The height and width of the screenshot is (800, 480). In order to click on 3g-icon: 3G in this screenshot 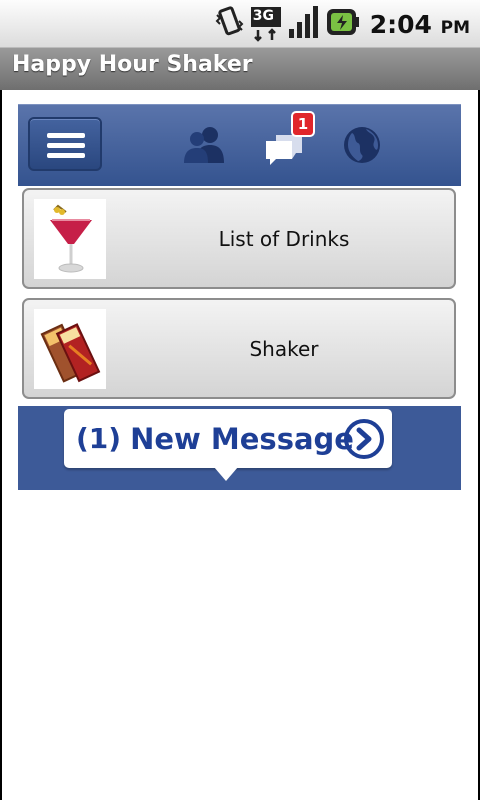, I will do `click(266, 24)`.